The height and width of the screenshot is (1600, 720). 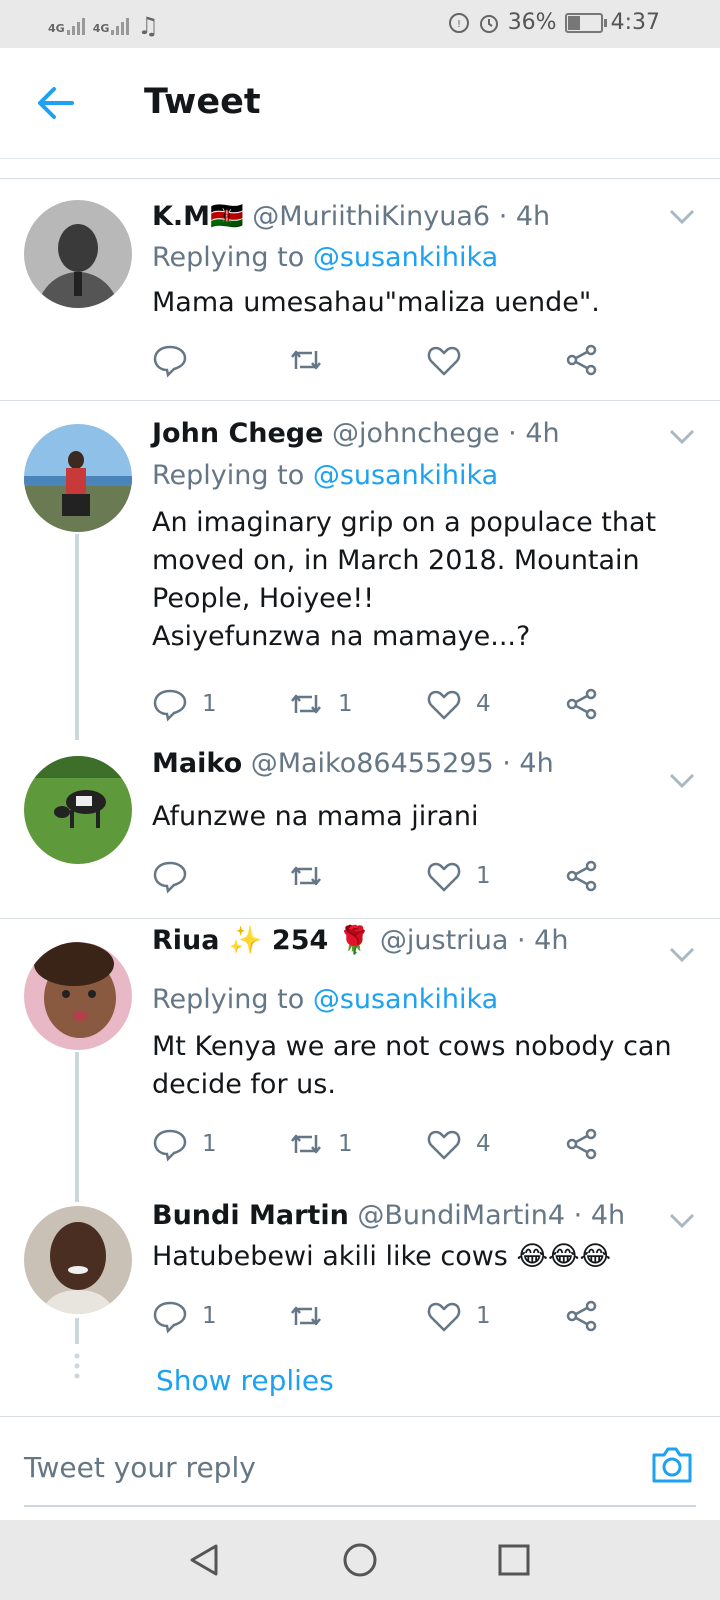 What do you see at coordinates (56, 103) in the screenshot?
I see `back-arrow-icon` at bounding box center [56, 103].